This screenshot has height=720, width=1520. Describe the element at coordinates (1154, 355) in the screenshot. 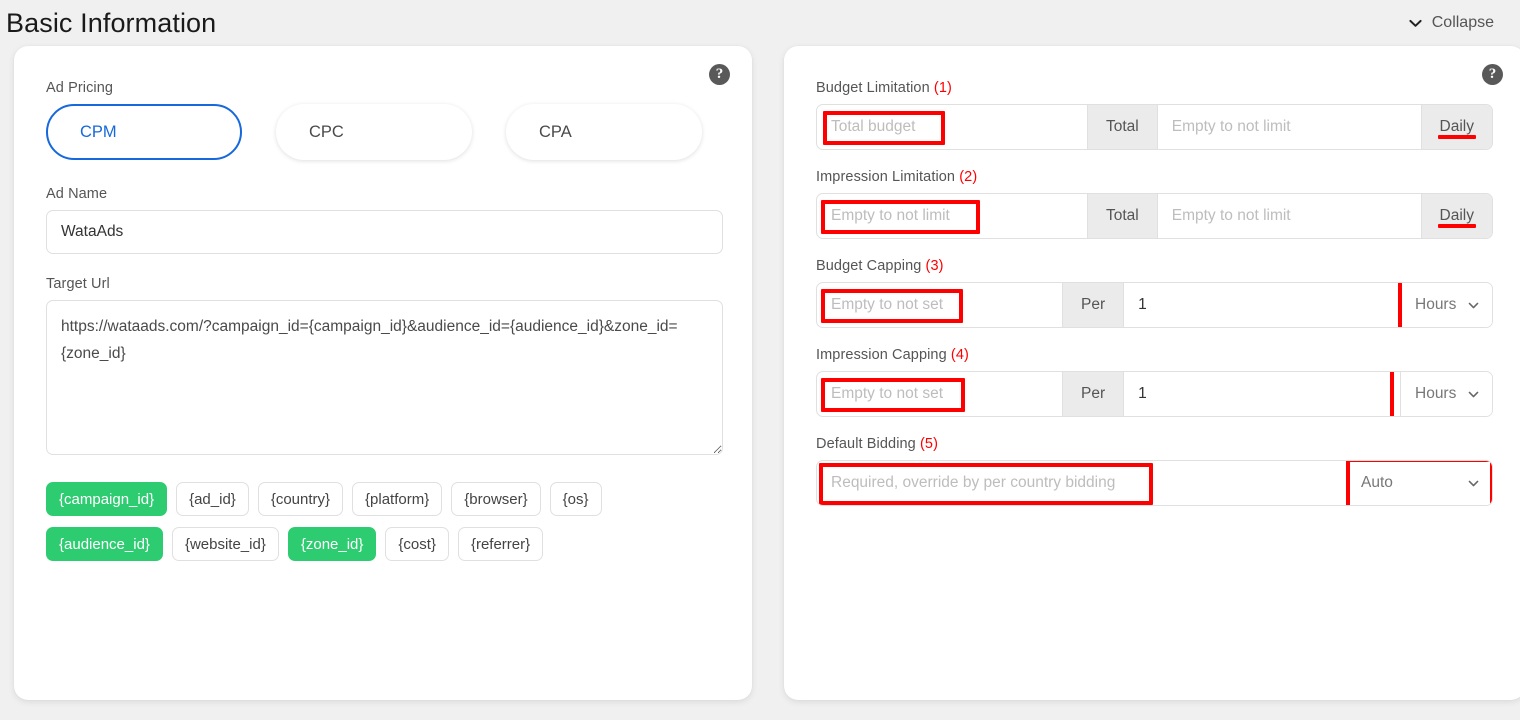

I see `impression-capping-label: Impression Capping (4)` at that location.